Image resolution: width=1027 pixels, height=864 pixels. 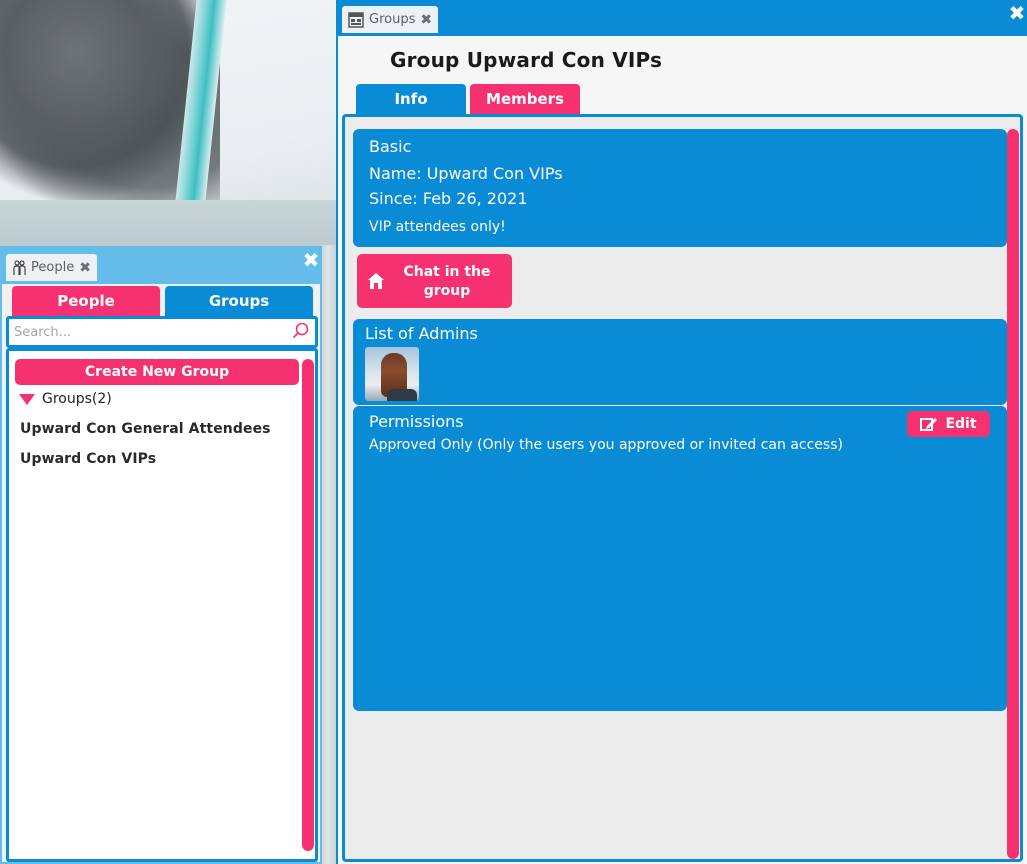 I want to click on edit-label: Edit, so click(x=961, y=424).